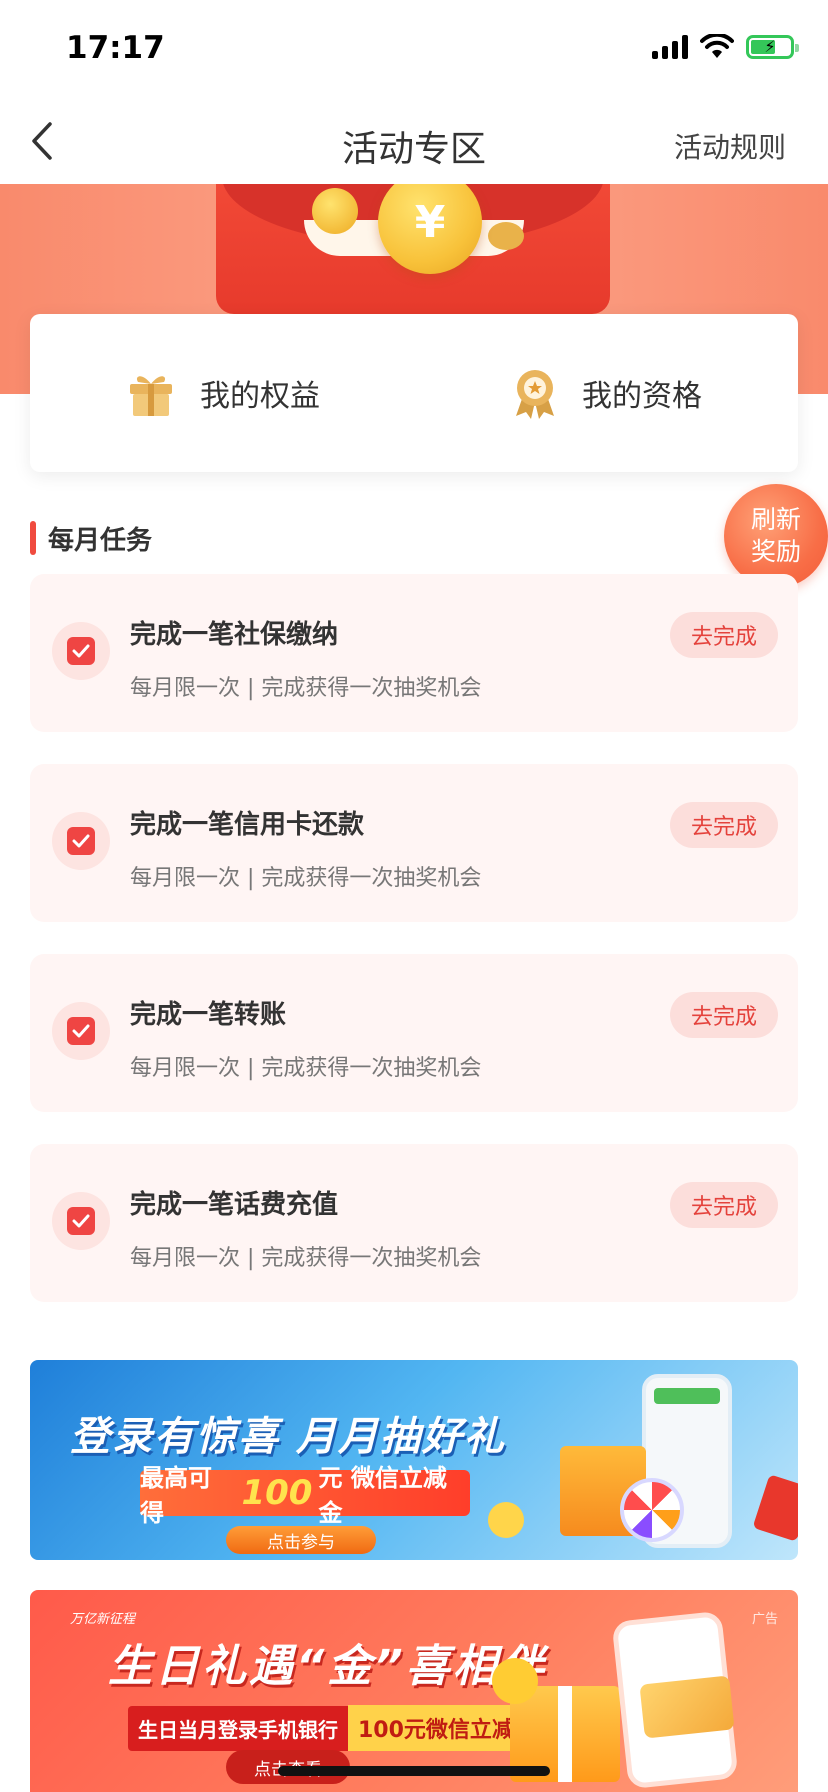 The width and height of the screenshot is (828, 1792). Describe the element at coordinates (234, 1205) in the screenshot. I see `task-title: 完成一笔话费充值` at that location.